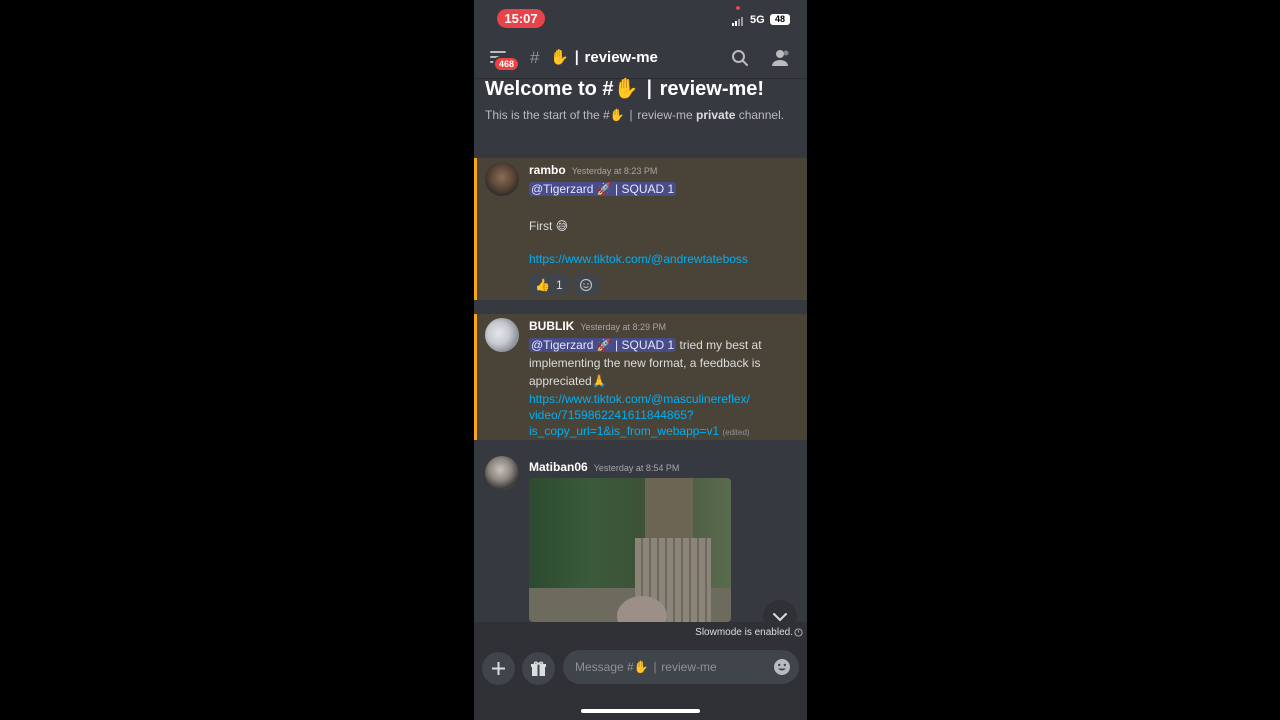 The height and width of the screenshot is (720, 1280). I want to click on notification-badge: 468, so click(507, 64).